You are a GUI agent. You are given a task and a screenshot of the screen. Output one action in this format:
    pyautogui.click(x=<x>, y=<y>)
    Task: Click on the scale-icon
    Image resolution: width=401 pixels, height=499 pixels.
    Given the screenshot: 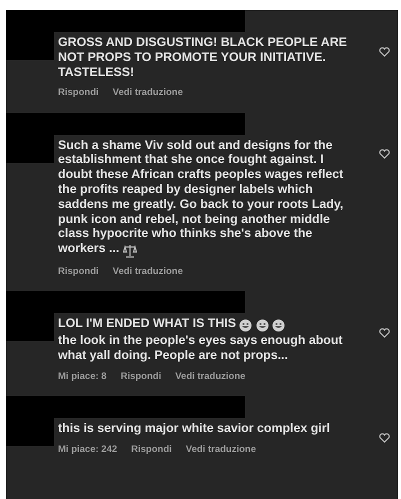 What is the action you would take?
    pyautogui.click(x=129, y=250)
    